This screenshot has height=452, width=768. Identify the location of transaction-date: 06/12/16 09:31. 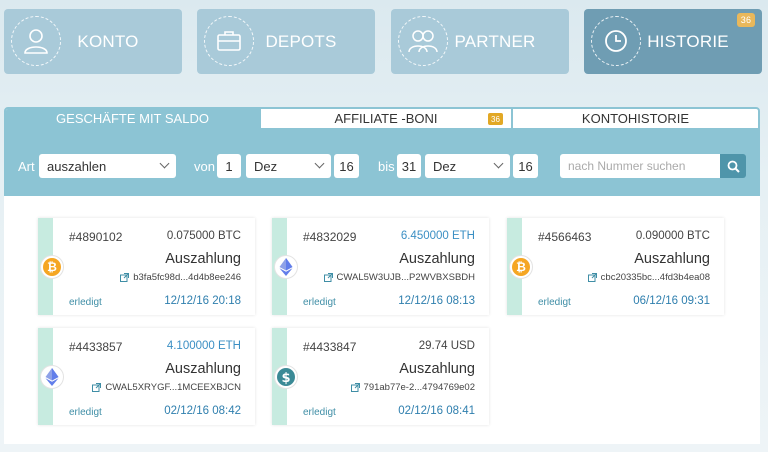
(671, 301).